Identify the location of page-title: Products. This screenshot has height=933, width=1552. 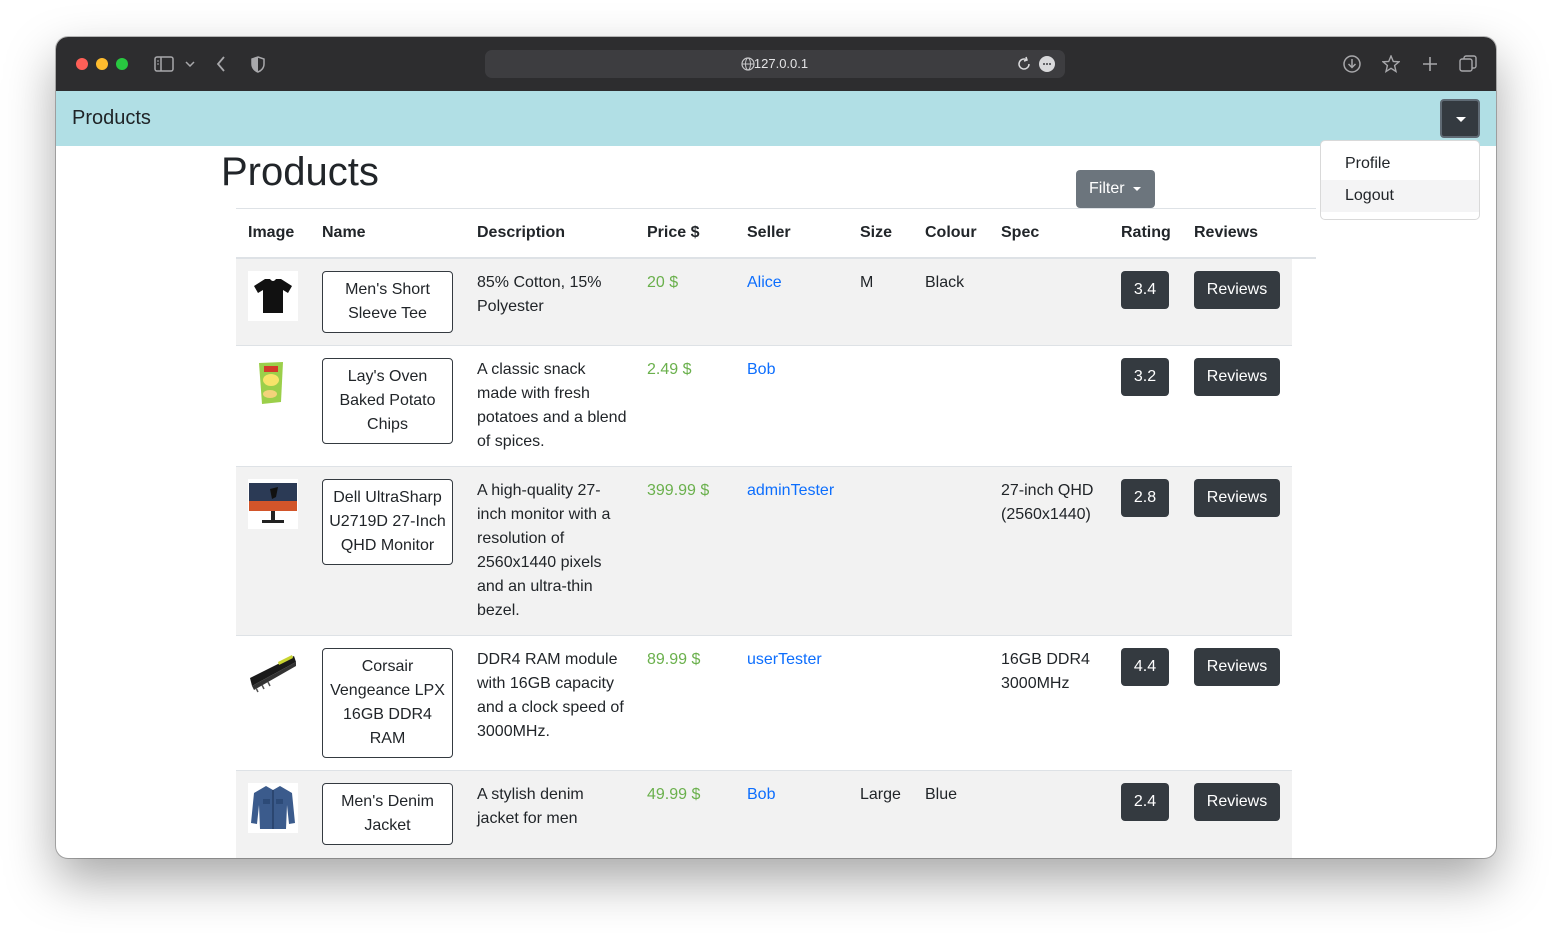
(300, 172).